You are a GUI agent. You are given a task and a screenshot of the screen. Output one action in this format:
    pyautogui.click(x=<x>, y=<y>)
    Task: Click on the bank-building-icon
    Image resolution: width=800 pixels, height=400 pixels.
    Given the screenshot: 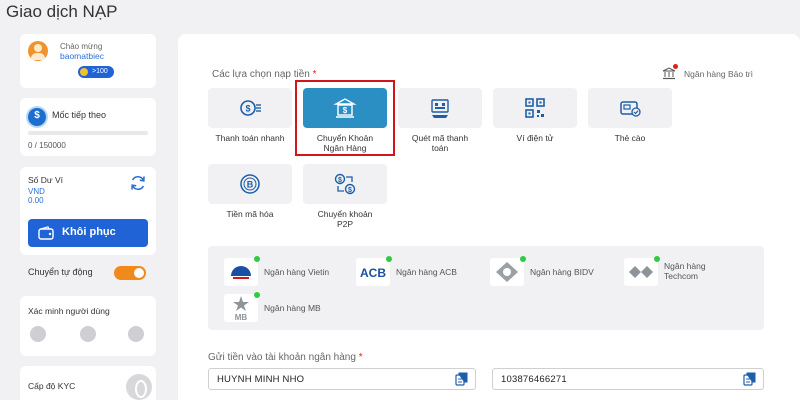 What is the action you would take?
    pyautogui.click(x=669, y=73)
    